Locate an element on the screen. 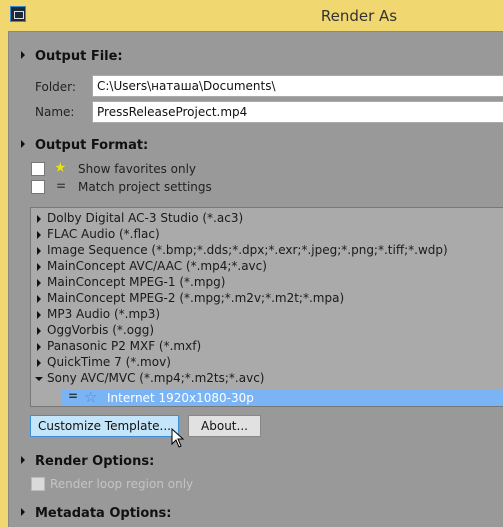  mouse-cursor-icon is located at coordinates (178, 438).